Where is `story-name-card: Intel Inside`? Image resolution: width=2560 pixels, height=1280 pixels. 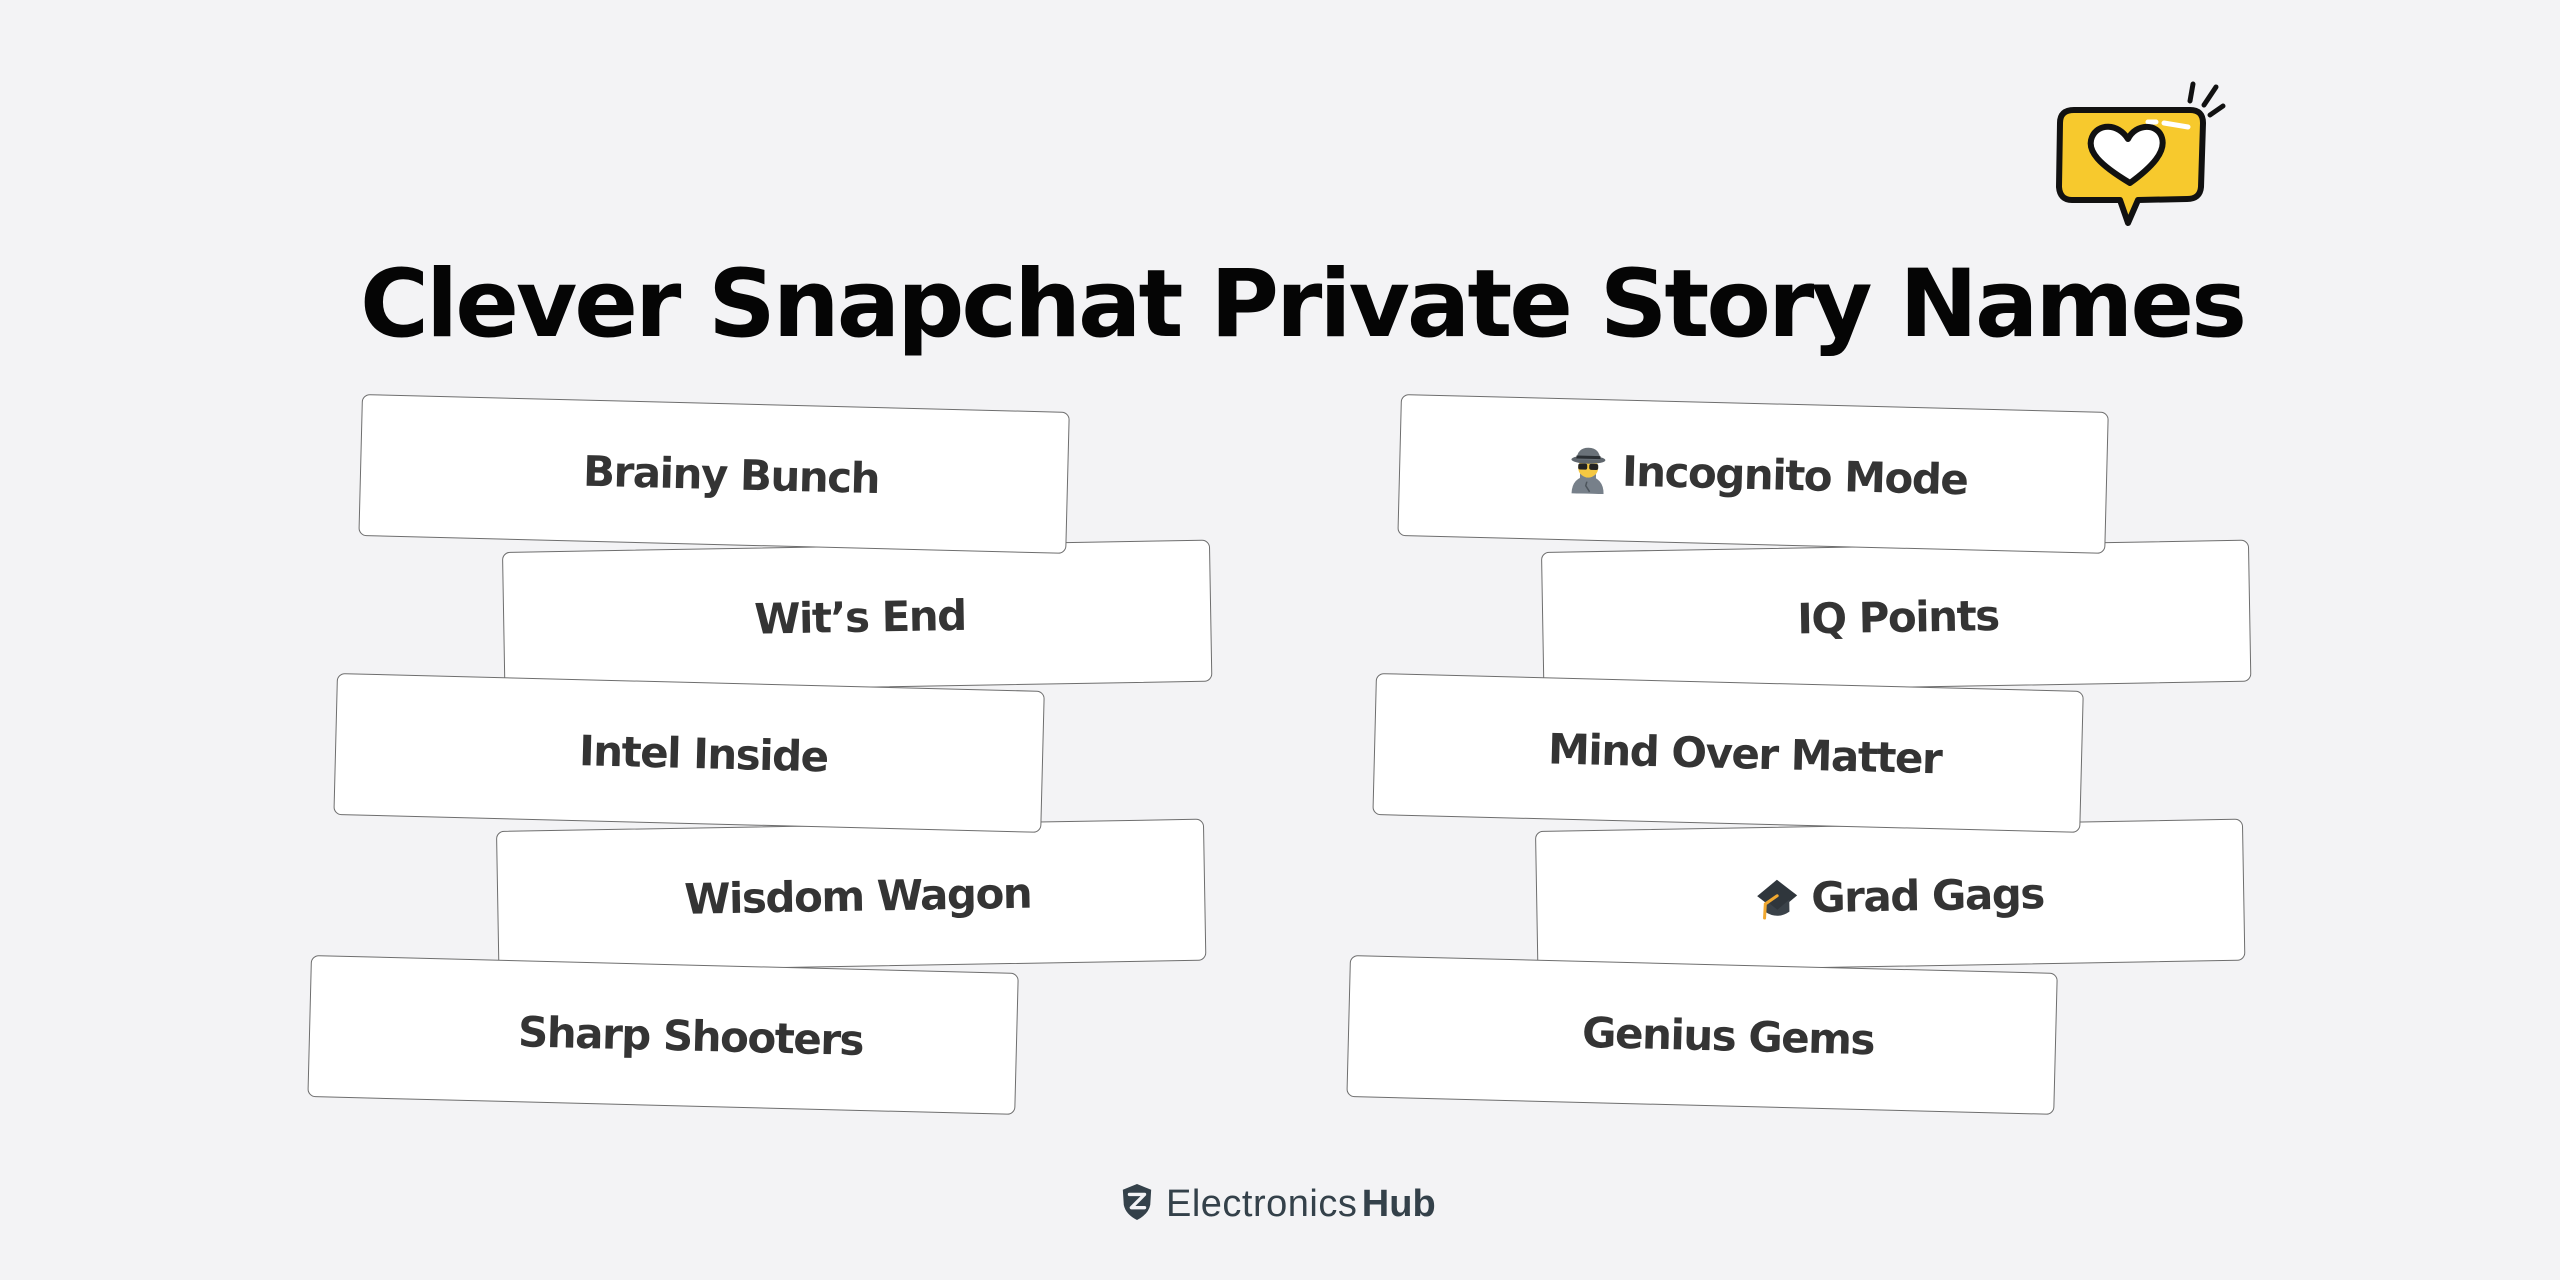
story-name-card: Intel Inside is located at coordinates (689, 753).